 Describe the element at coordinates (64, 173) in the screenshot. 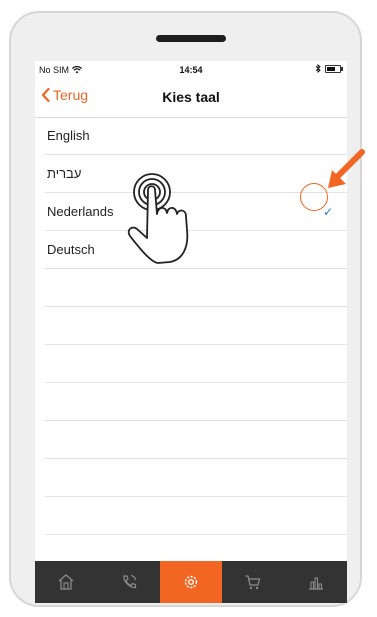

I see `language-label: עברית` at that location.